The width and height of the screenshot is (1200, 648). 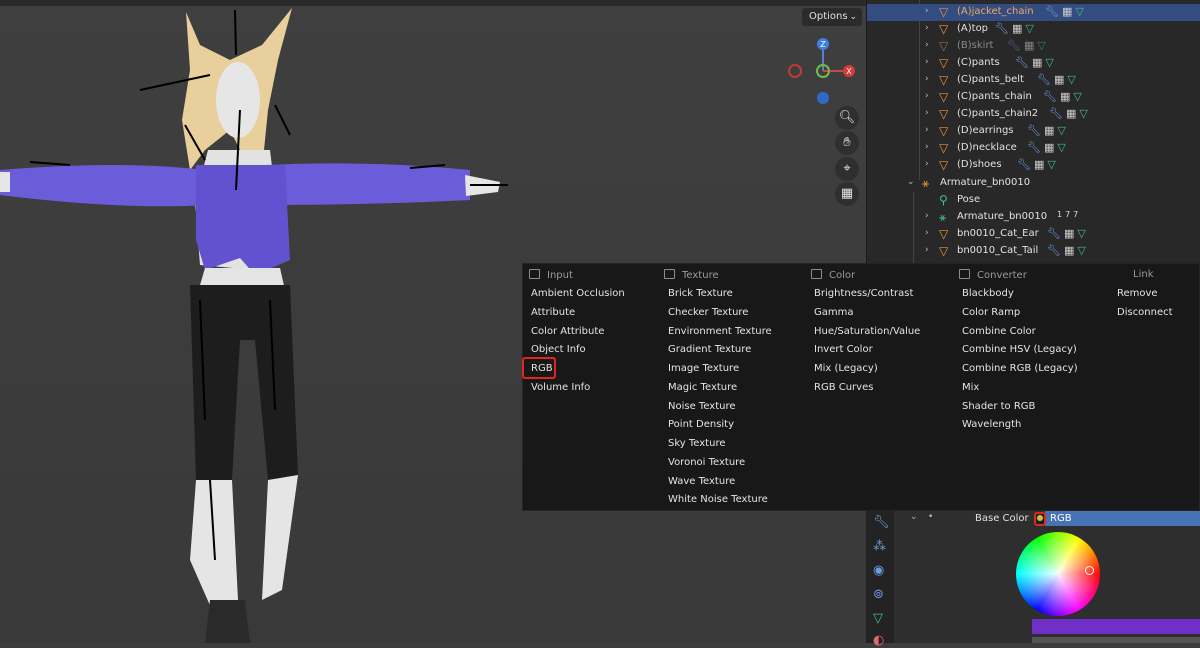 What do you see at coordinates (847, 194) in the screenshot?
I see `grid-icon: ▦` at bounding box center [847, 194].